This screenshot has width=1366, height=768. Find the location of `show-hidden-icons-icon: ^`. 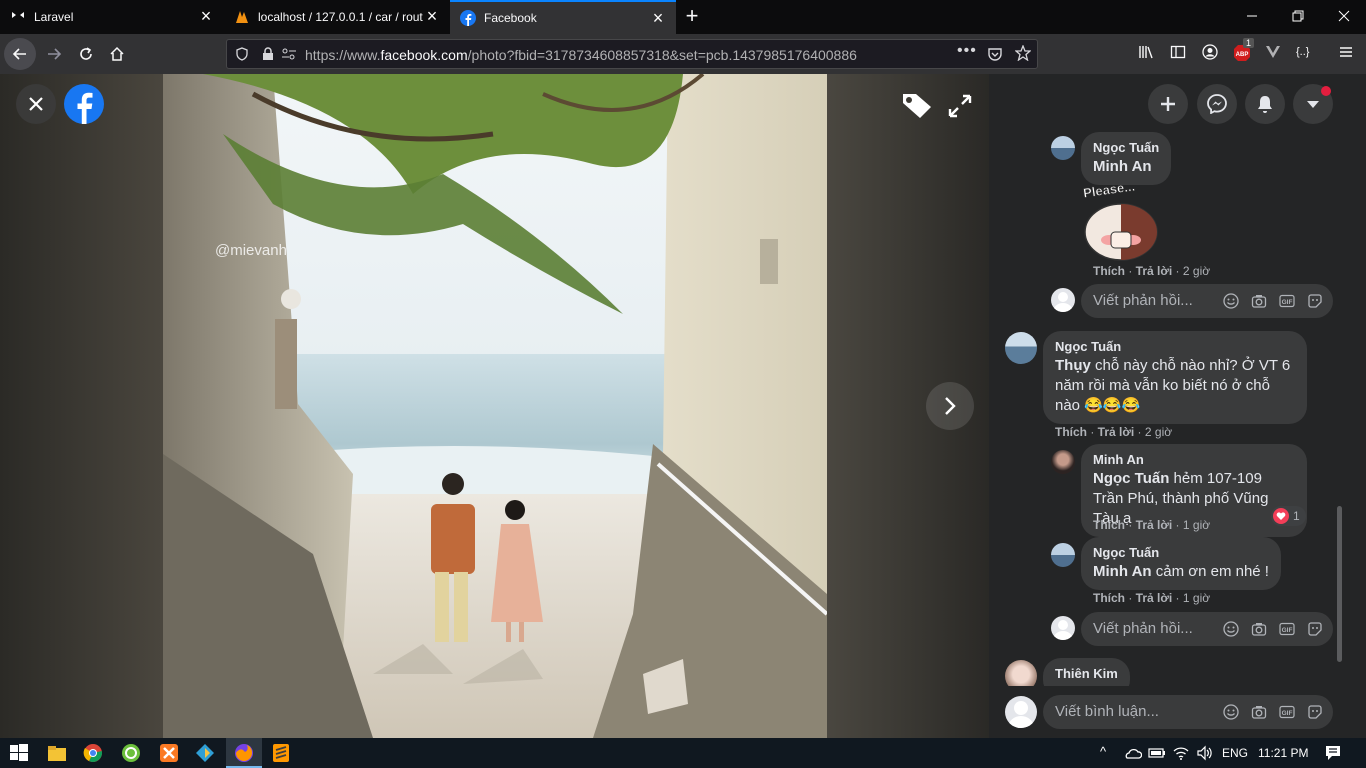

show-hidden-icons-icon: ^ is located at coordinates (1103, 751).